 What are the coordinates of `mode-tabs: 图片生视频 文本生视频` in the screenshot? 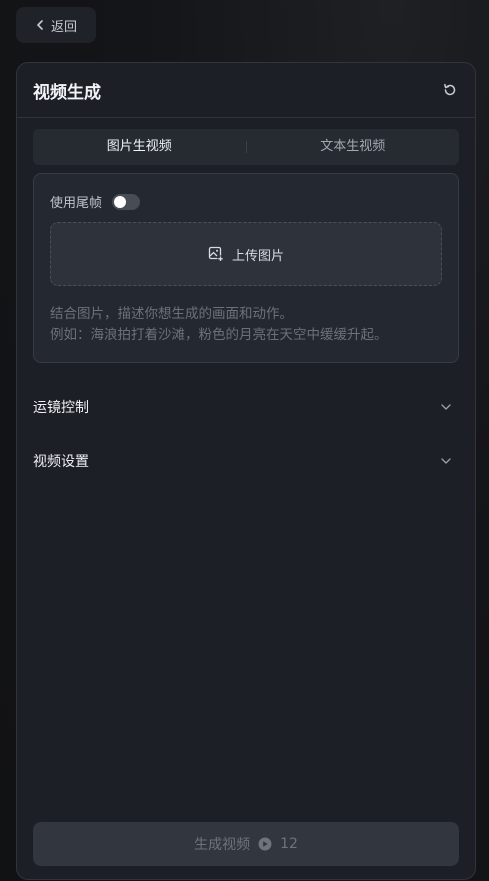 It's located at (246, 147).